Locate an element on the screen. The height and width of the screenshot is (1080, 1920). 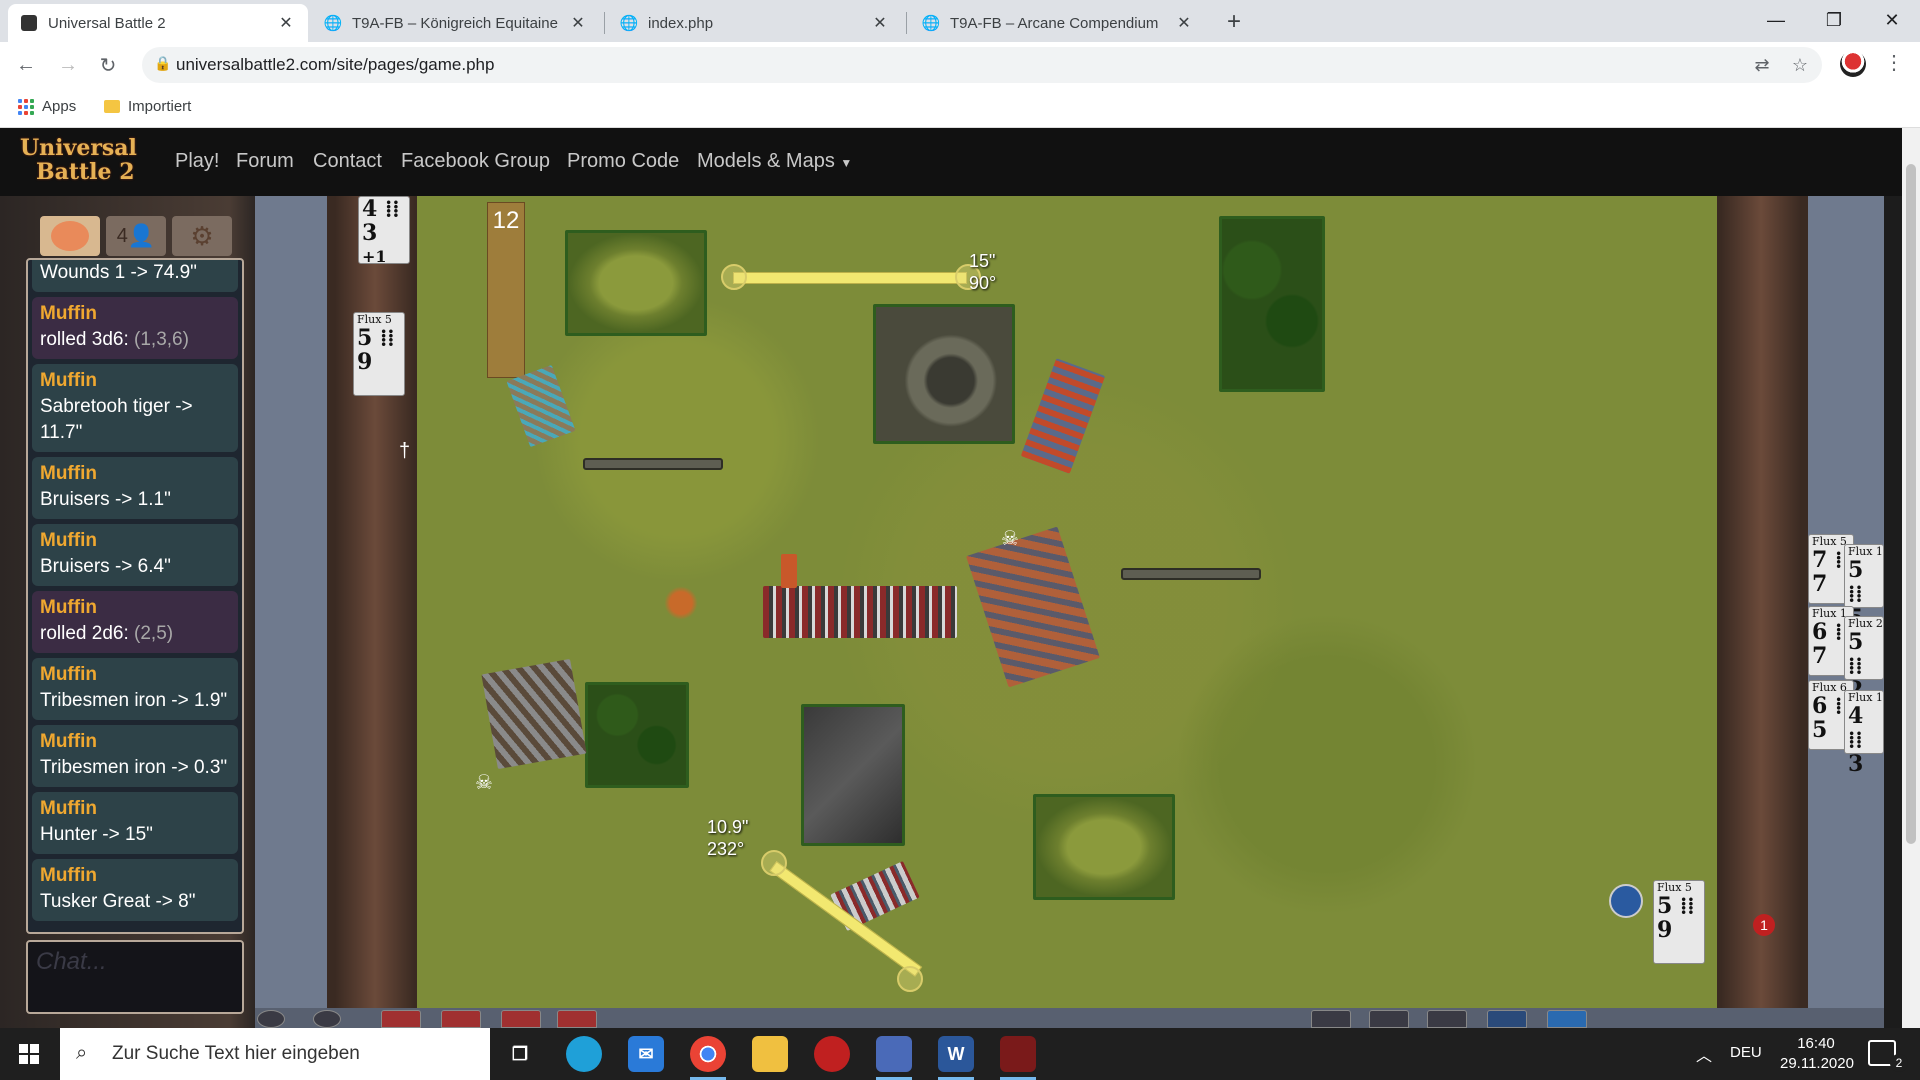
translate-icon: ⇄ is located at coordinates (1762, 65).